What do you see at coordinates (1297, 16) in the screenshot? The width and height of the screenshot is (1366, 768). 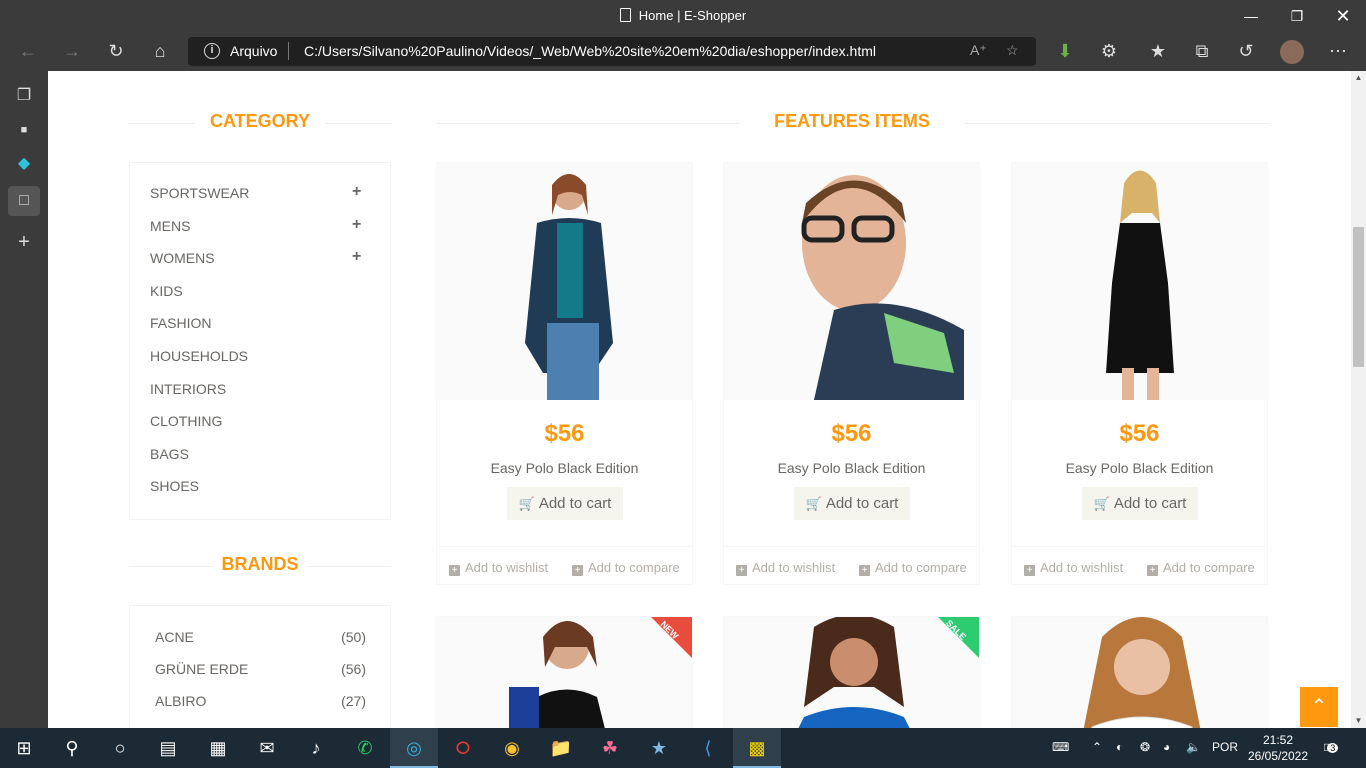 I see `restore-button: ❐` at bounding box center [1297, 16].